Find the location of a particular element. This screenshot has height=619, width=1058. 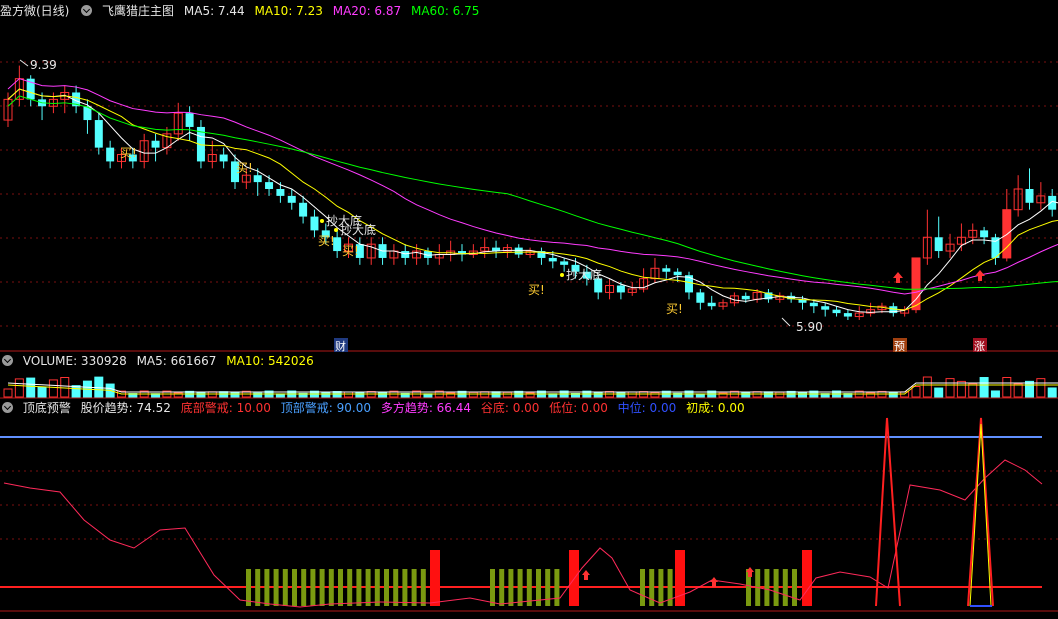

event-badge-zhang: 涨 is located at coordinates (979, 346).